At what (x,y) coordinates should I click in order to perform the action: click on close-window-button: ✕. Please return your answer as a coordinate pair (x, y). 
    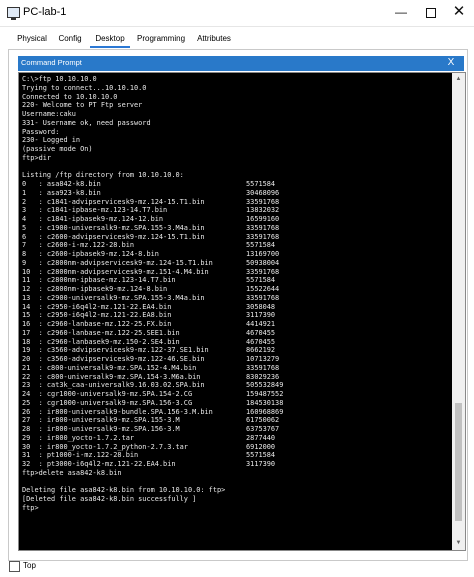
    Looking at the image, I should click on (459, 12).